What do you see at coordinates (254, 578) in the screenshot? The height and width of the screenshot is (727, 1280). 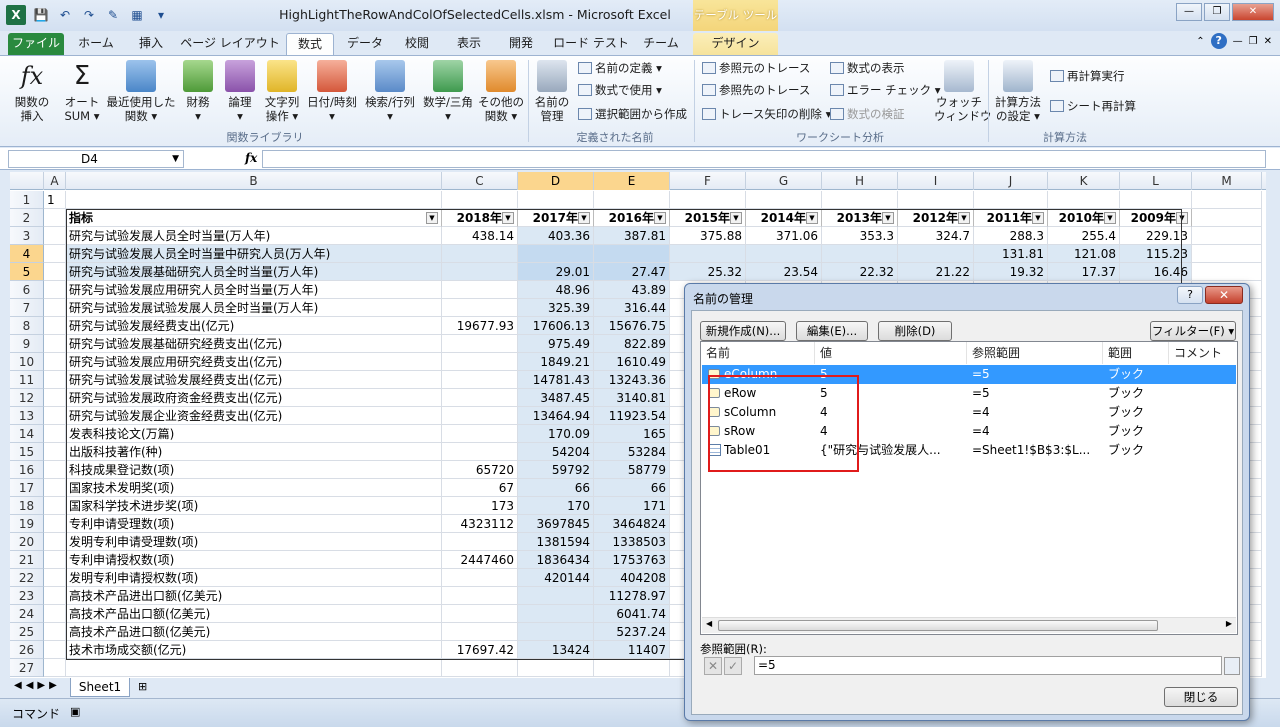 I see `cell-b22: 发明专利申请授权数(项)` at bounding box center [254, 578].